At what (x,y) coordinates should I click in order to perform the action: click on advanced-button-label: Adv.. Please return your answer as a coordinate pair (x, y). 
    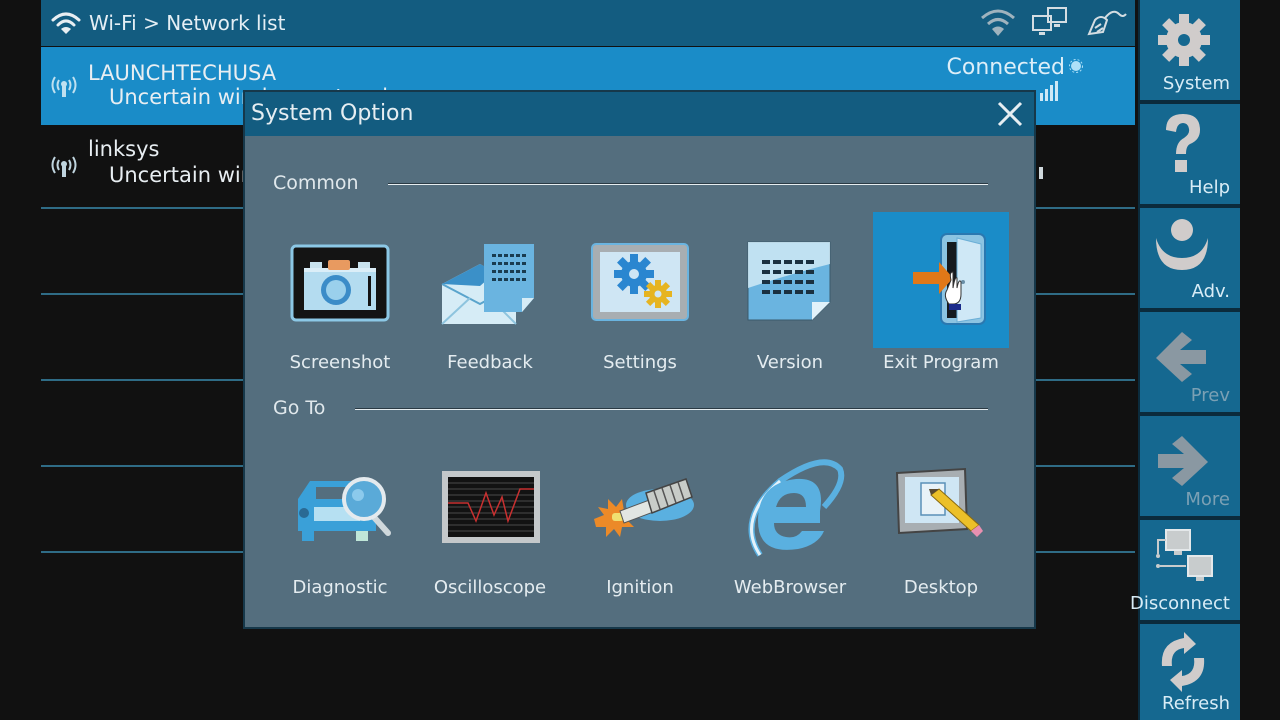
    Looking at the image, I should click on (1210, 291).